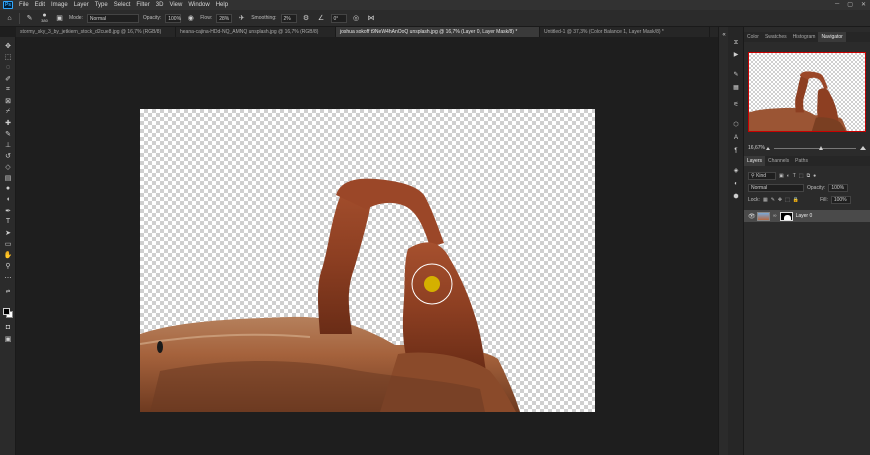  I want to click on tab-navigator: Navigator, so click(832, 37).